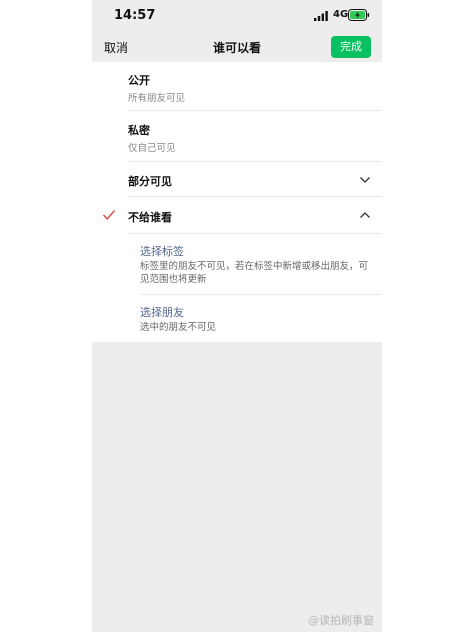  I want to click on chevron-down-icon, so click(365, 180).